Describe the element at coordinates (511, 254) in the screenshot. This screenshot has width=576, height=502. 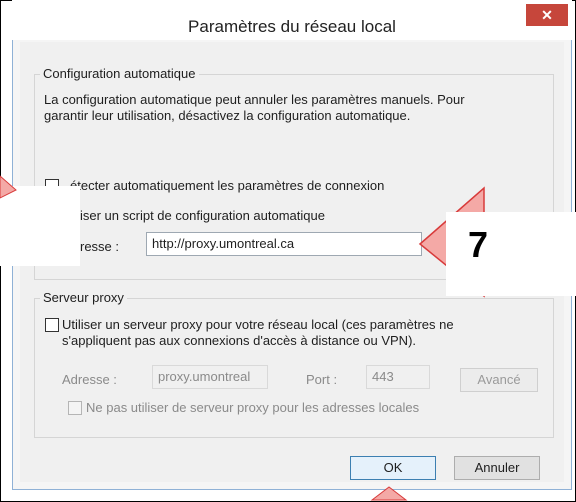
I see `right-occlusion-patch` at that location.